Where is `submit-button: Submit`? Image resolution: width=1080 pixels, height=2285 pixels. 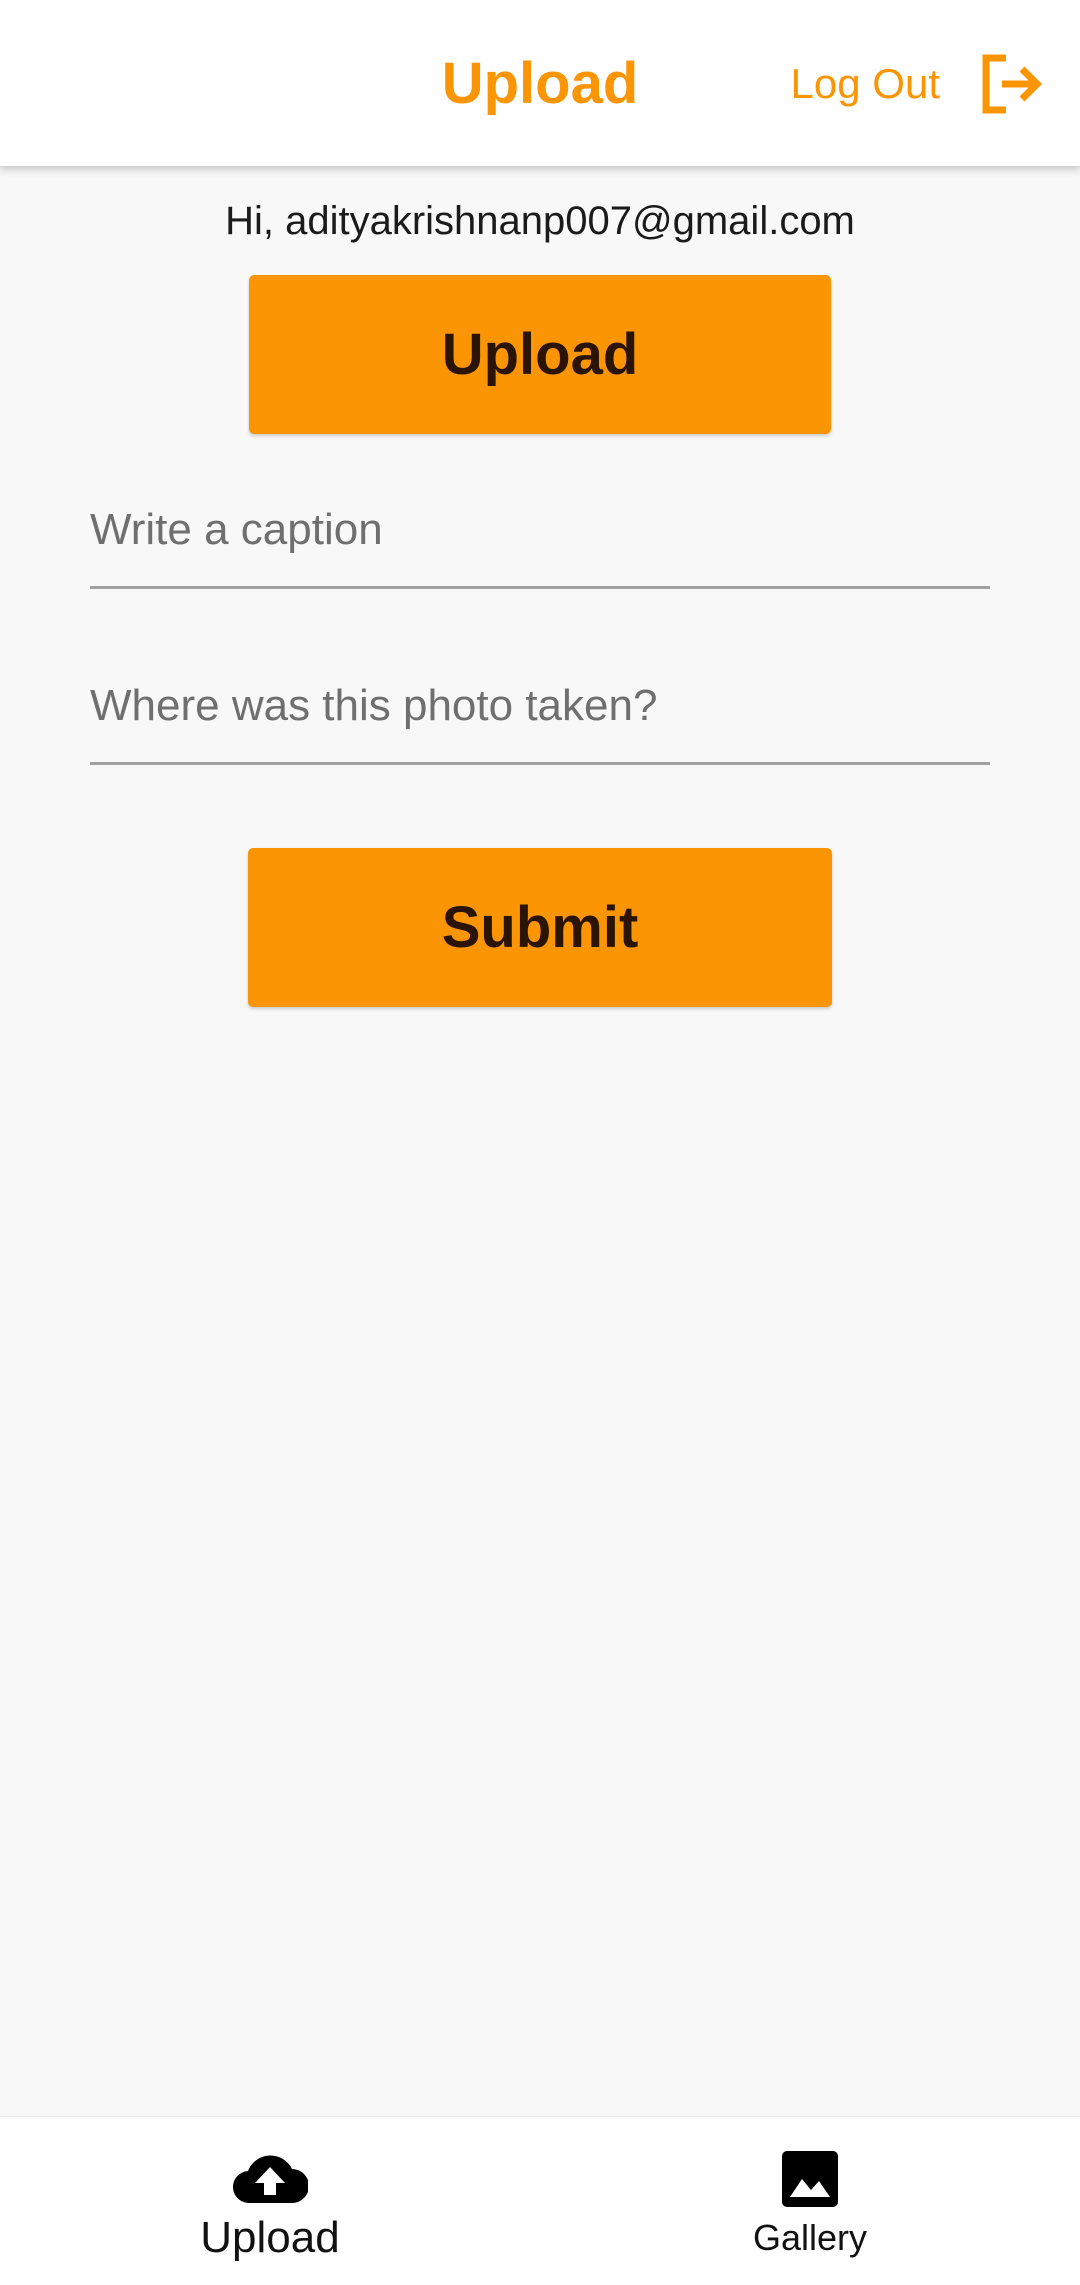 submit-button: Submit is located at coordinates (540, 927).